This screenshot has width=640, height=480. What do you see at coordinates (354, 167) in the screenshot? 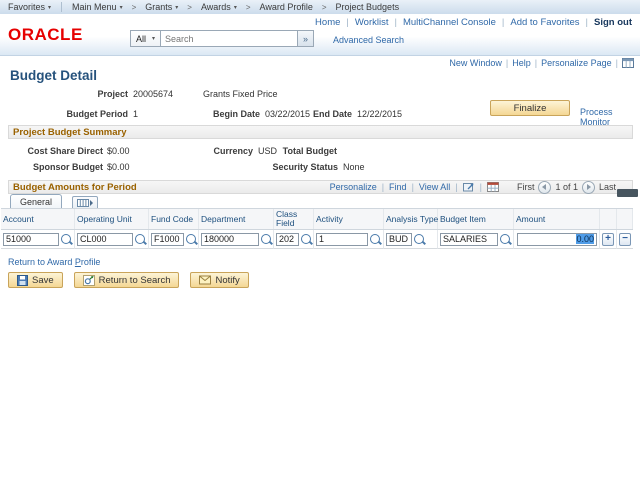
I see `security-status-value: None` at bounding box center [354, 167].